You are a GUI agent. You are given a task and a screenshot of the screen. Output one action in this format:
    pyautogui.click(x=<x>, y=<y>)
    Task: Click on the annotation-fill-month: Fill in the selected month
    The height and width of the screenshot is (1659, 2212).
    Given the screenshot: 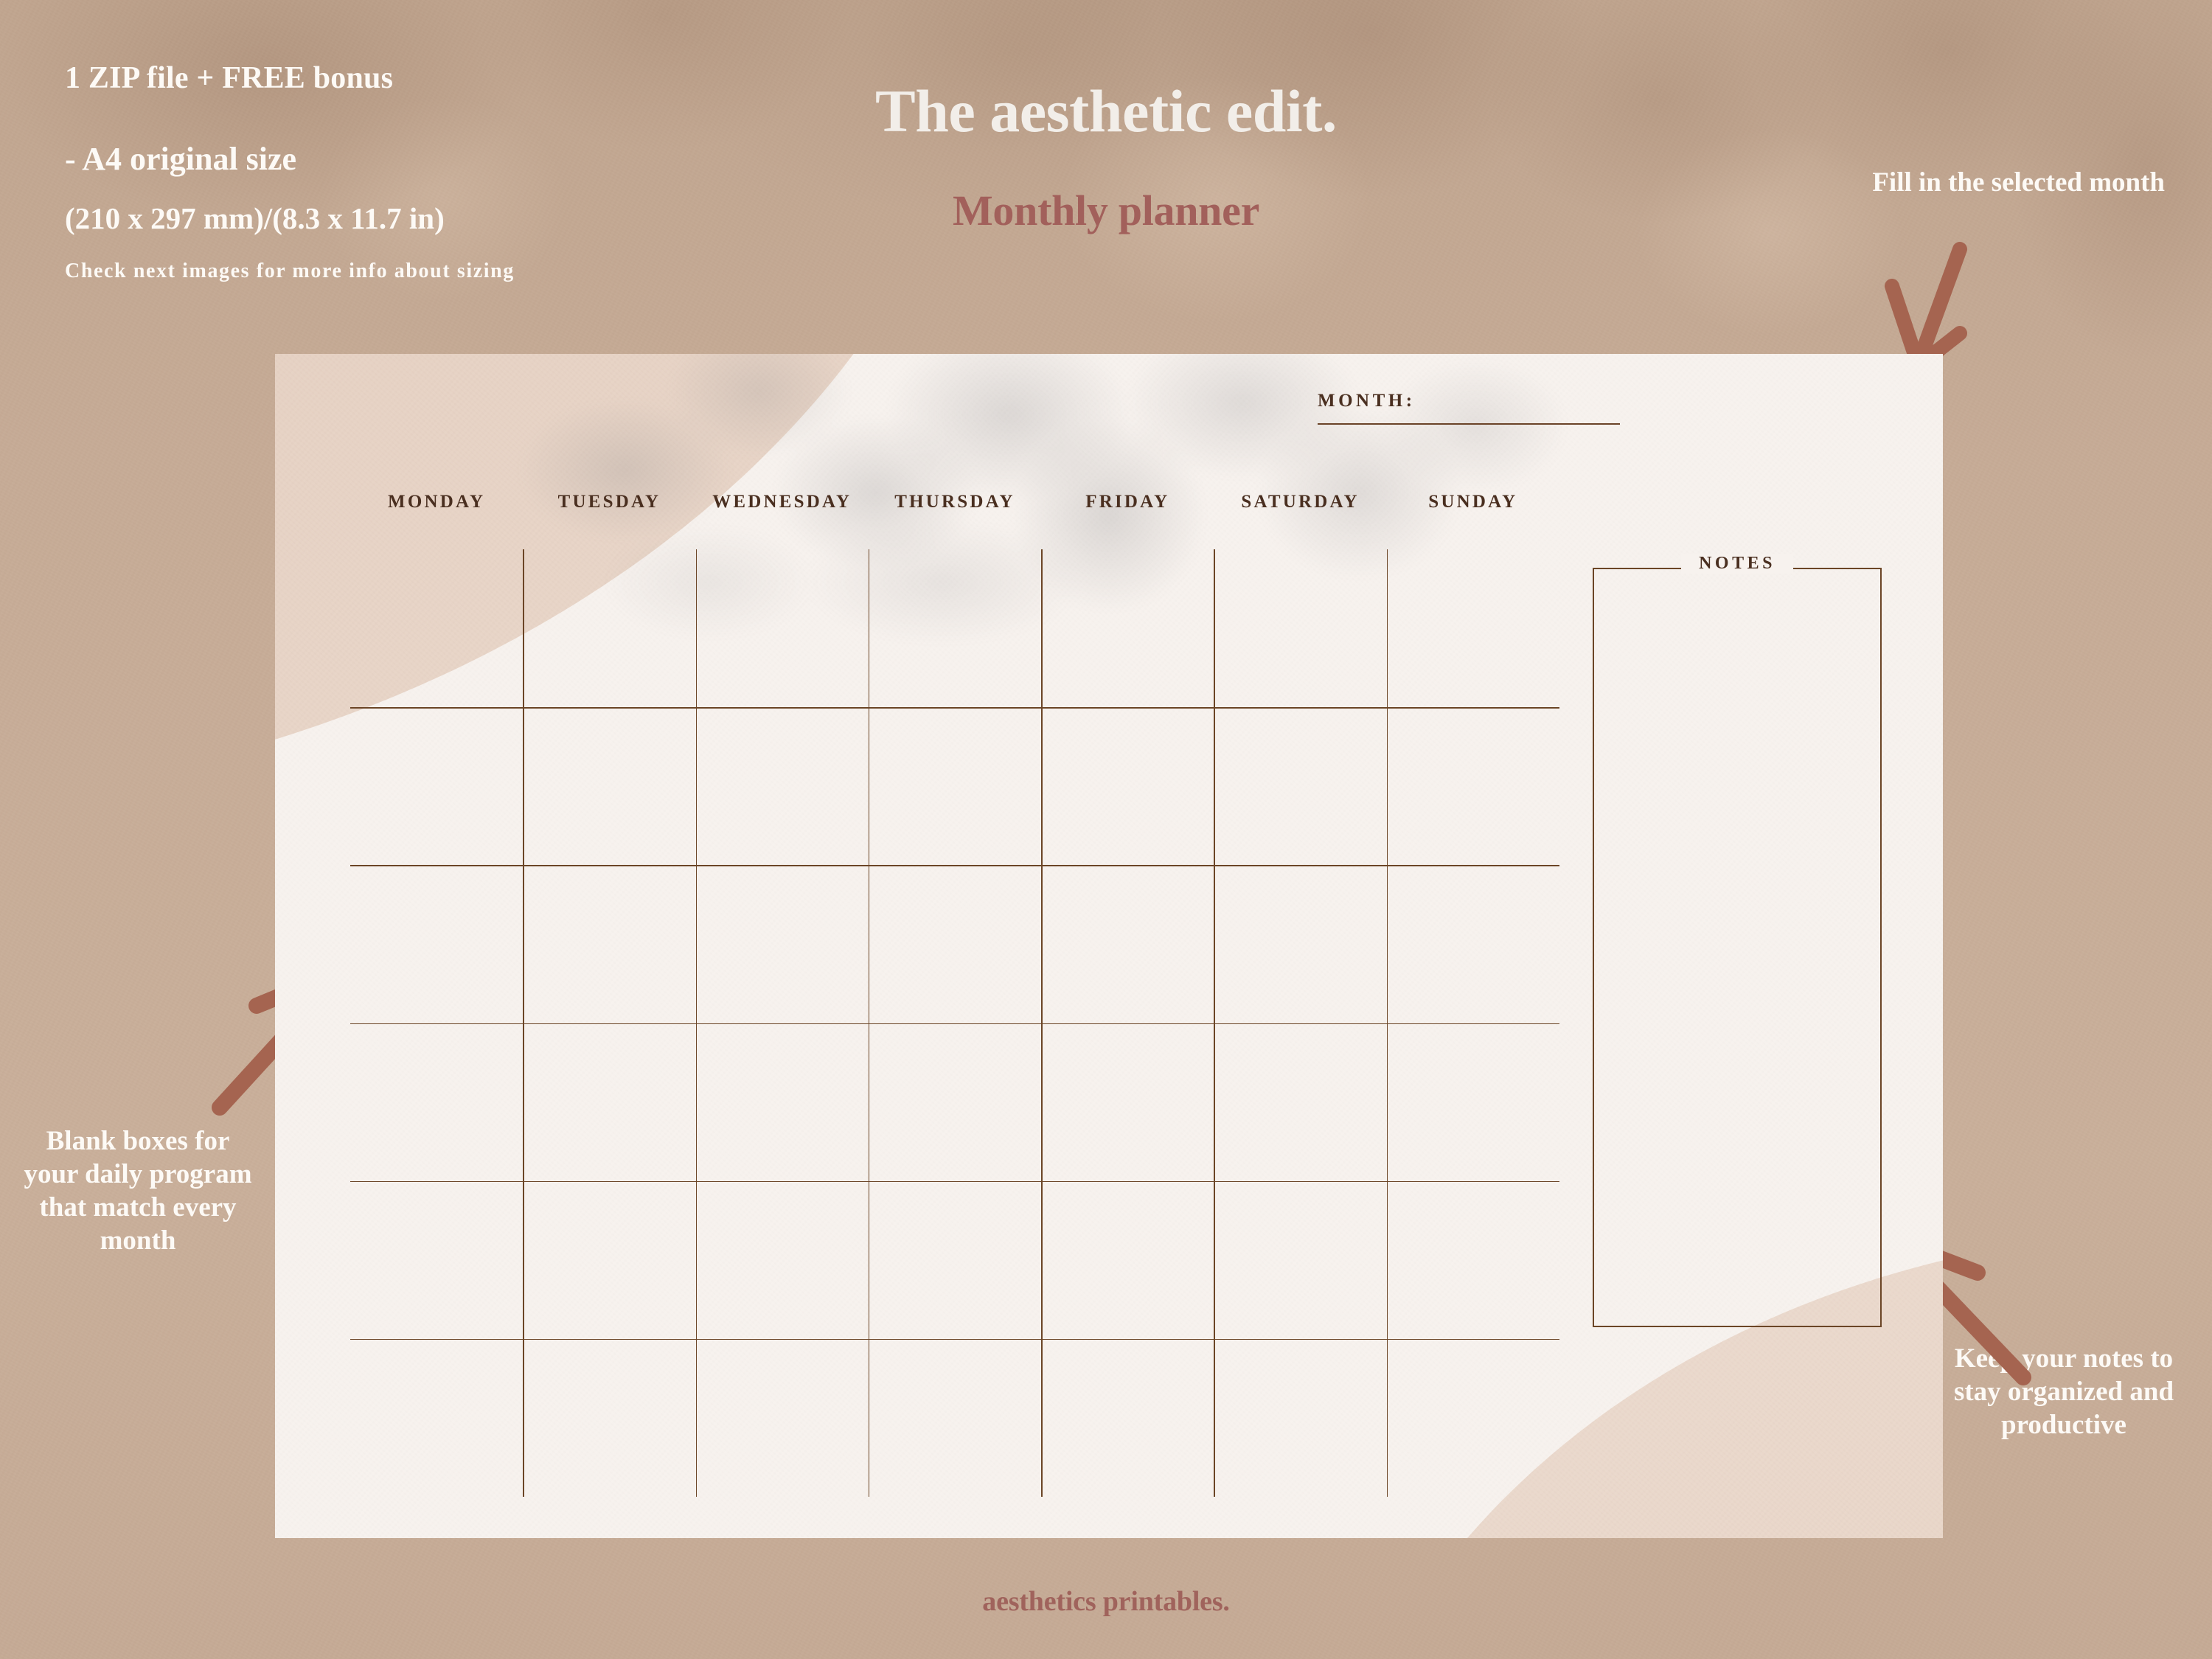 What is the action you would take?
    pyautogui.click(x=2018, y=182)
    